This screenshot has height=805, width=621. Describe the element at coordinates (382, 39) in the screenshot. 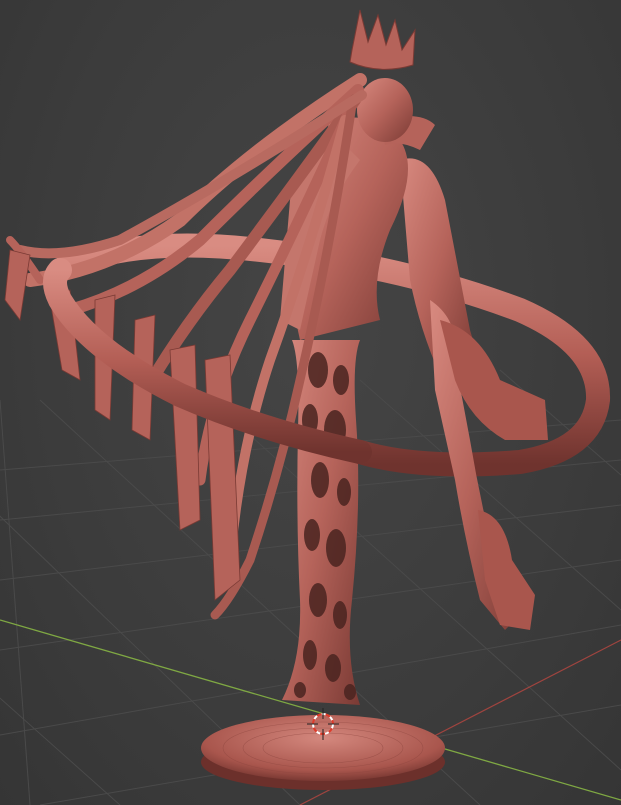

I see `crown` at that location.